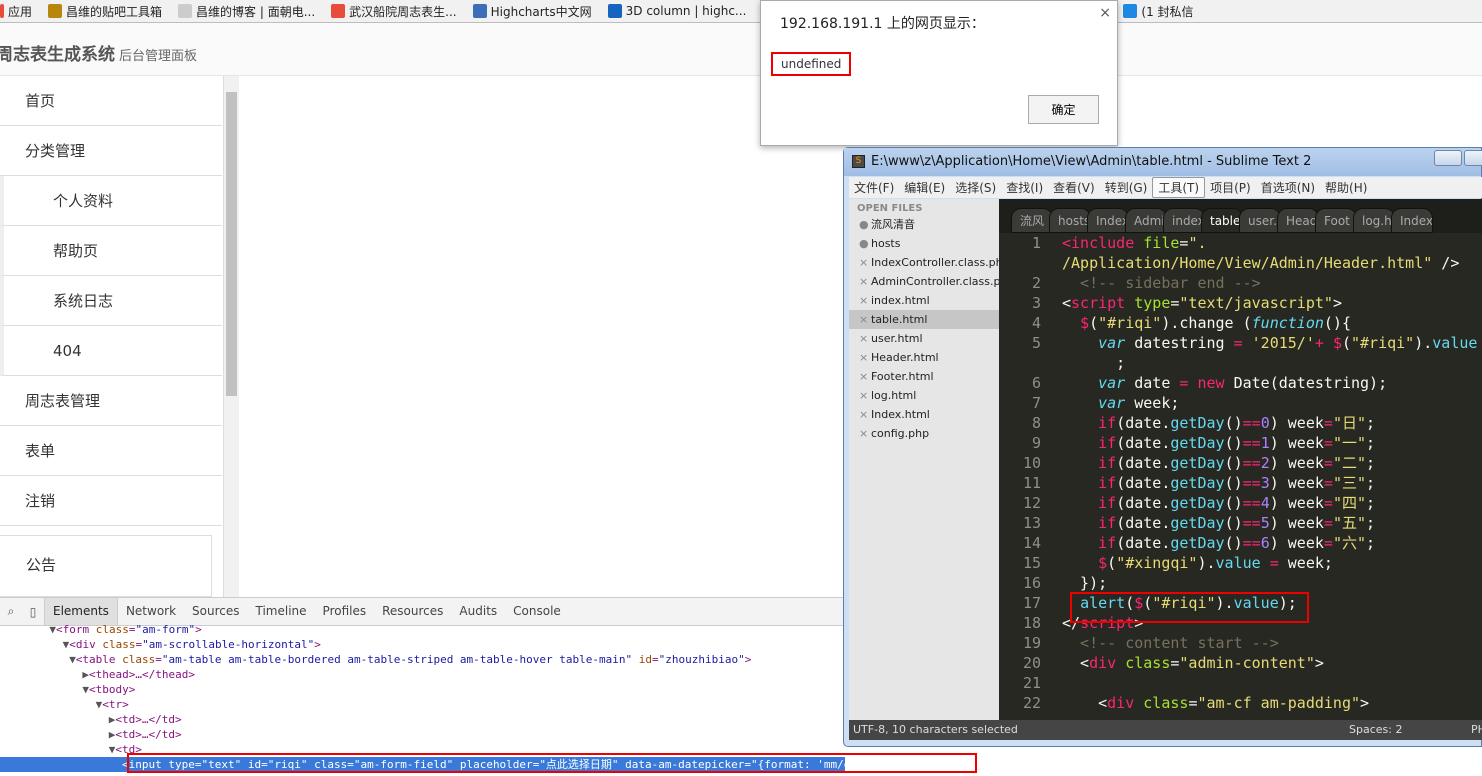  I want to click on menu-item: 查看(V), so click(1074, 187).